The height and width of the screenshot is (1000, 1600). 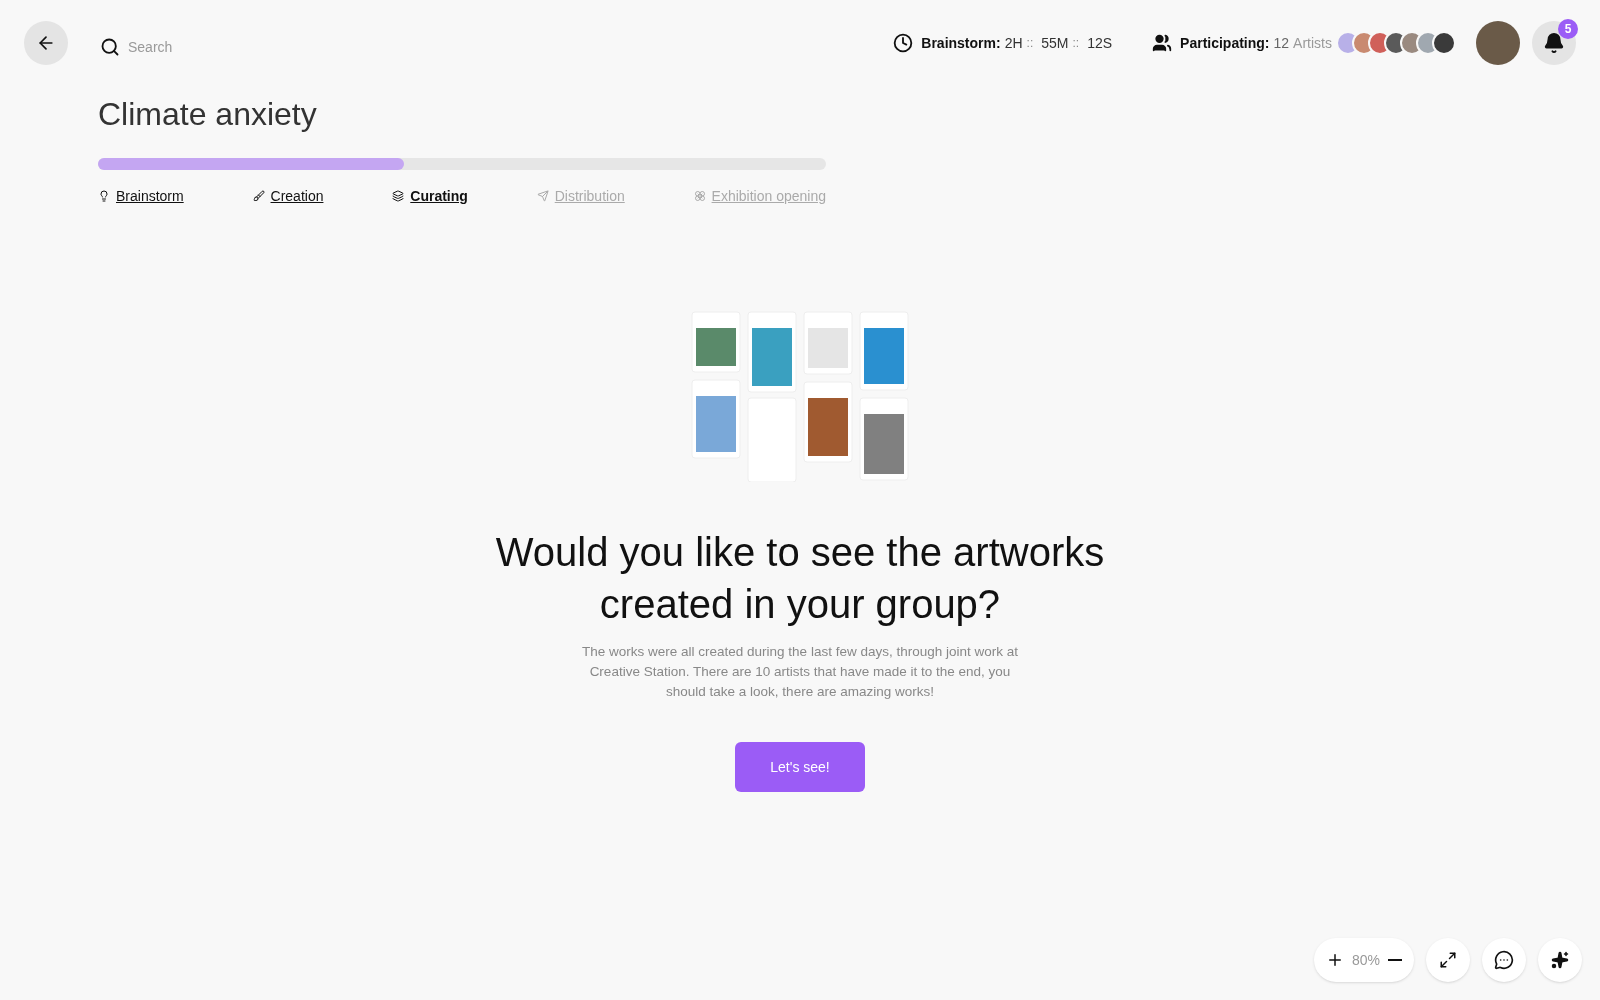 I want to click on step-link: Curating, so click(x=430, y=196).